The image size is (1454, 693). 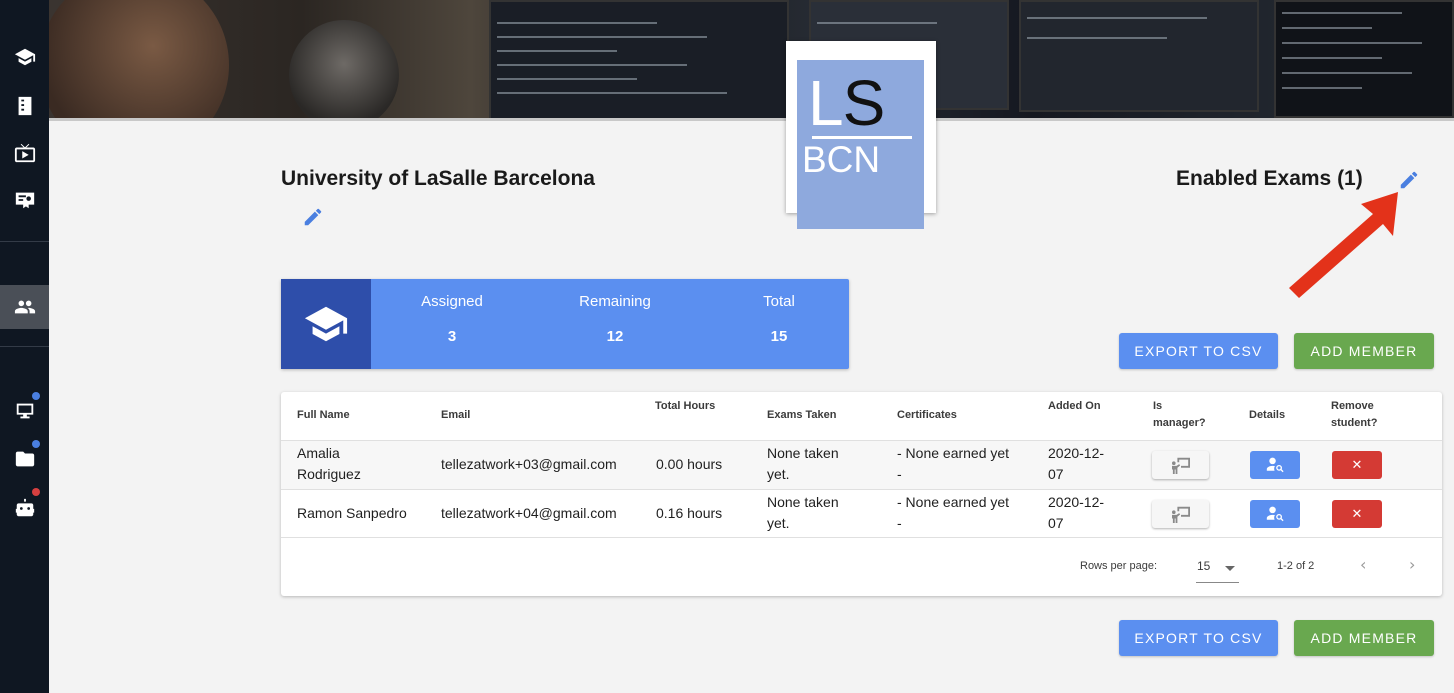 I want to click on robot-icon, so click(x=24, y=508).